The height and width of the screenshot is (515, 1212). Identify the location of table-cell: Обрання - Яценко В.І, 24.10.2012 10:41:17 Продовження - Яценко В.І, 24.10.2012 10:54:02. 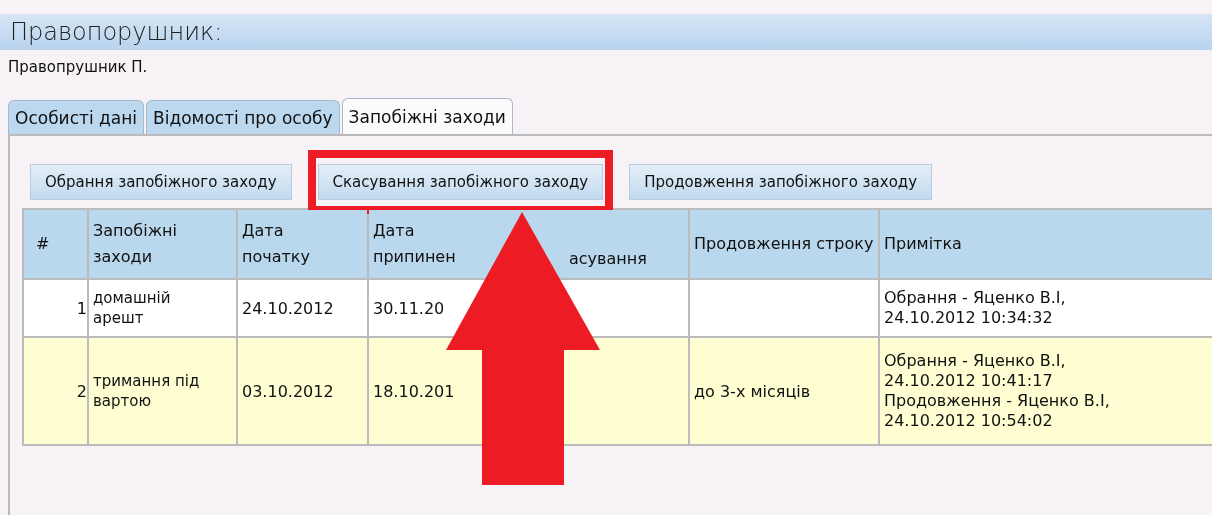
(1045, 391).